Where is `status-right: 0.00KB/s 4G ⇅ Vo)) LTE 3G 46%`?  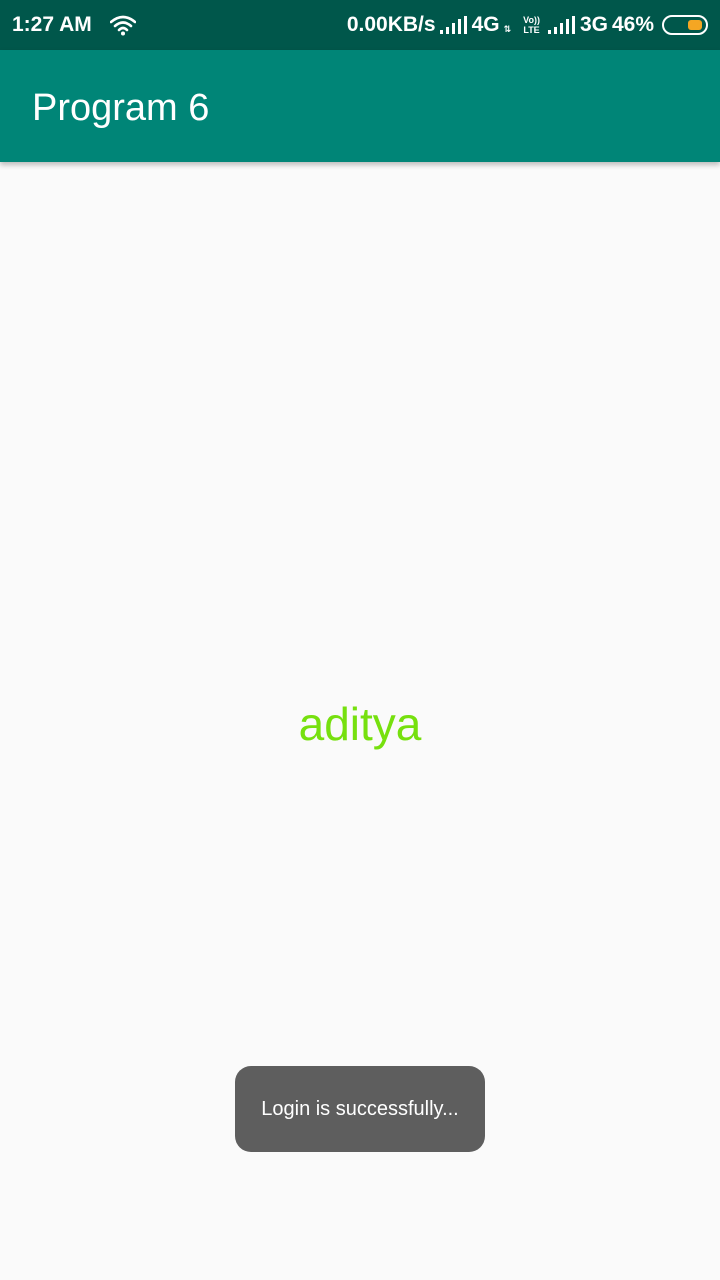
status-right: 0.00KB/s 4G ⇅ Vo)) LTE 3G 46% is located at coordinates (527, 25).